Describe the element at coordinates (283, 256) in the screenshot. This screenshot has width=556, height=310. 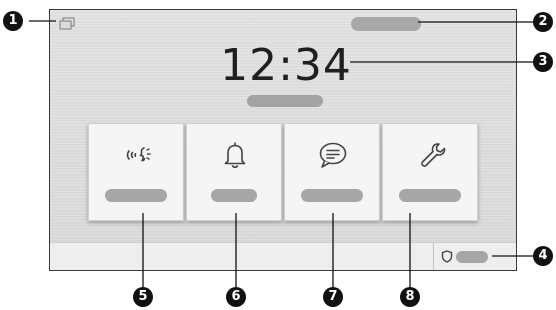
I see `bottom-status-bar` at that location.